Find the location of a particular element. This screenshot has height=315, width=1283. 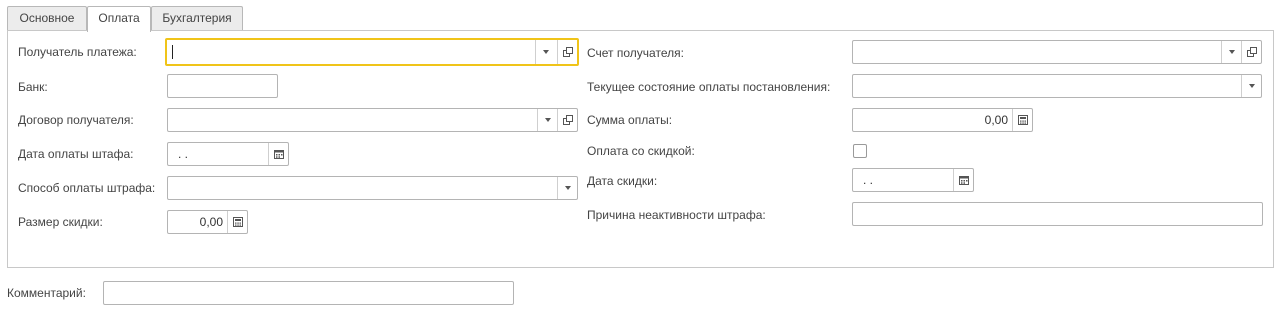

tab-accounting: Бухгалтерия is located at coordinates (197, 18).